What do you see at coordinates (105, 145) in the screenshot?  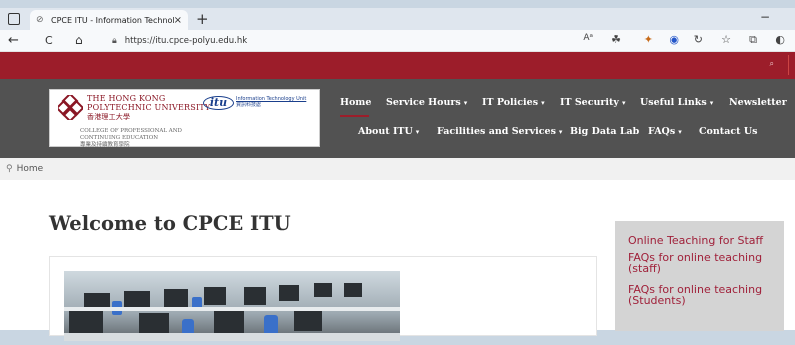 I see `college-line-zh: 專業及持續教育學院` at bounding box center [105, 145].